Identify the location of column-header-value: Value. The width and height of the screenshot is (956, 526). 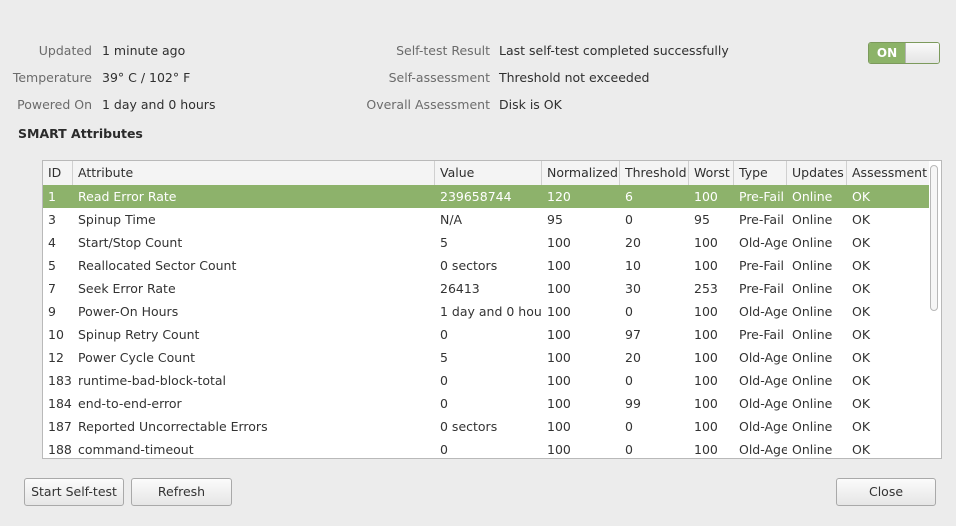
(488, 173).